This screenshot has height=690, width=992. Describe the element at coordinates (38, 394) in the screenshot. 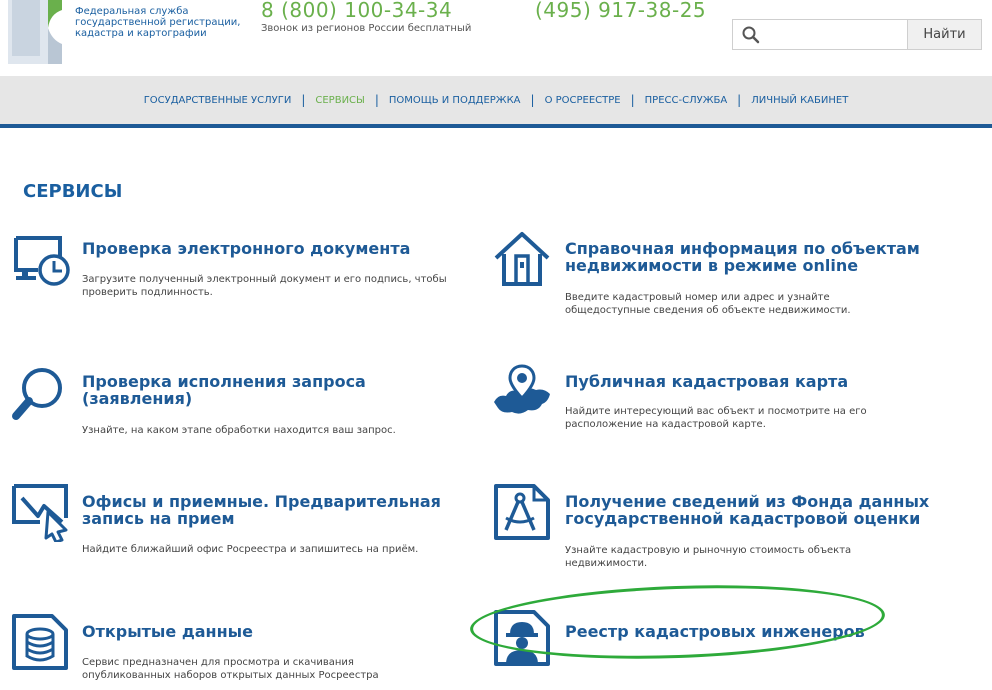

I see `magnifier-icon` at that location.